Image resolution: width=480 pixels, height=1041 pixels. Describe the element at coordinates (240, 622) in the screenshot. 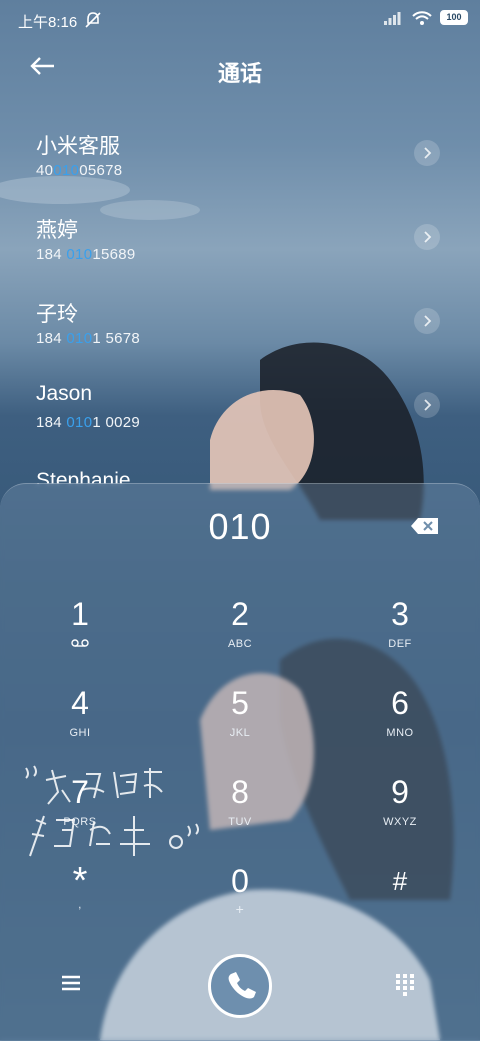

I see `key-2: 2 ABC` at that location.